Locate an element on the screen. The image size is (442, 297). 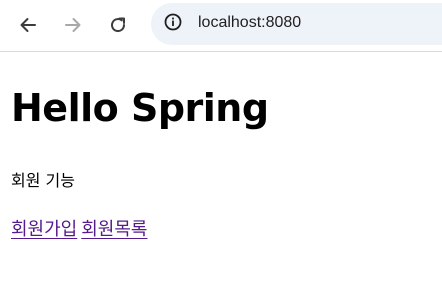
page-title: Hello Spring is located at coordinates (140, 108).